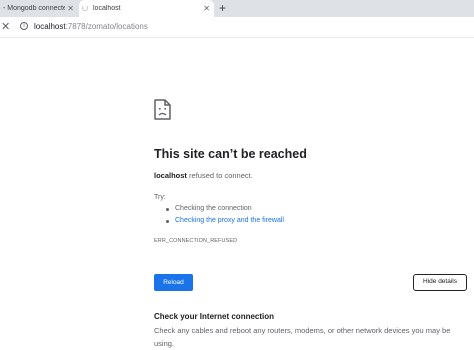 The height and width of the screenshot is (350, 474). What do you see at coordinates (162, 109) in the screenshot?
I see `sad-page-icon` at bounding box center [162, 109].